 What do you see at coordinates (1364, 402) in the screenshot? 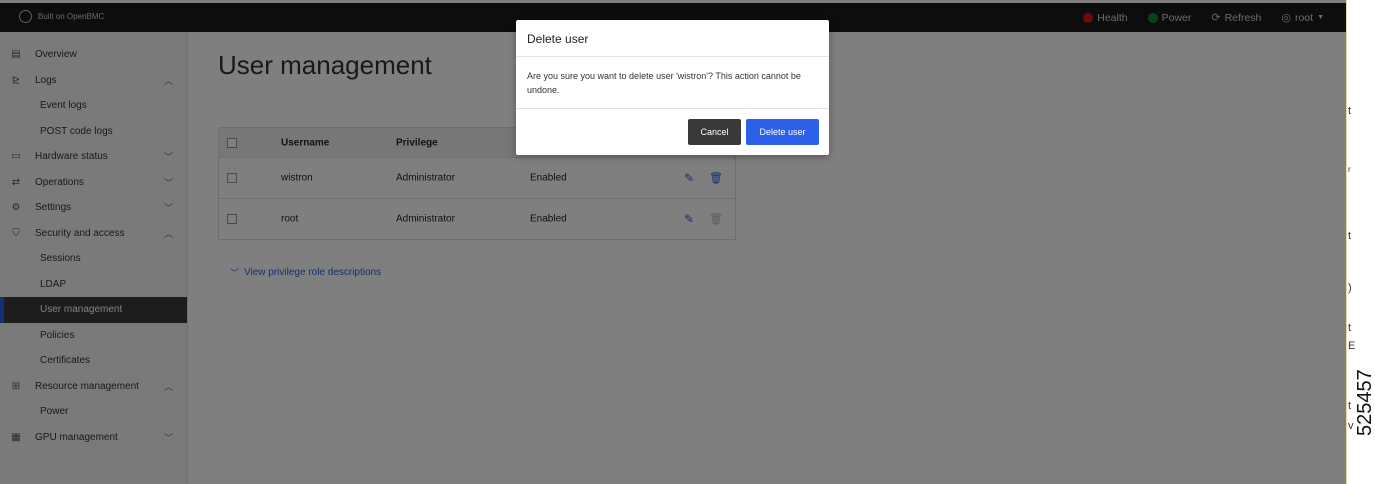
I see `figure-id: 525457` at bounding box center [1364, 402].